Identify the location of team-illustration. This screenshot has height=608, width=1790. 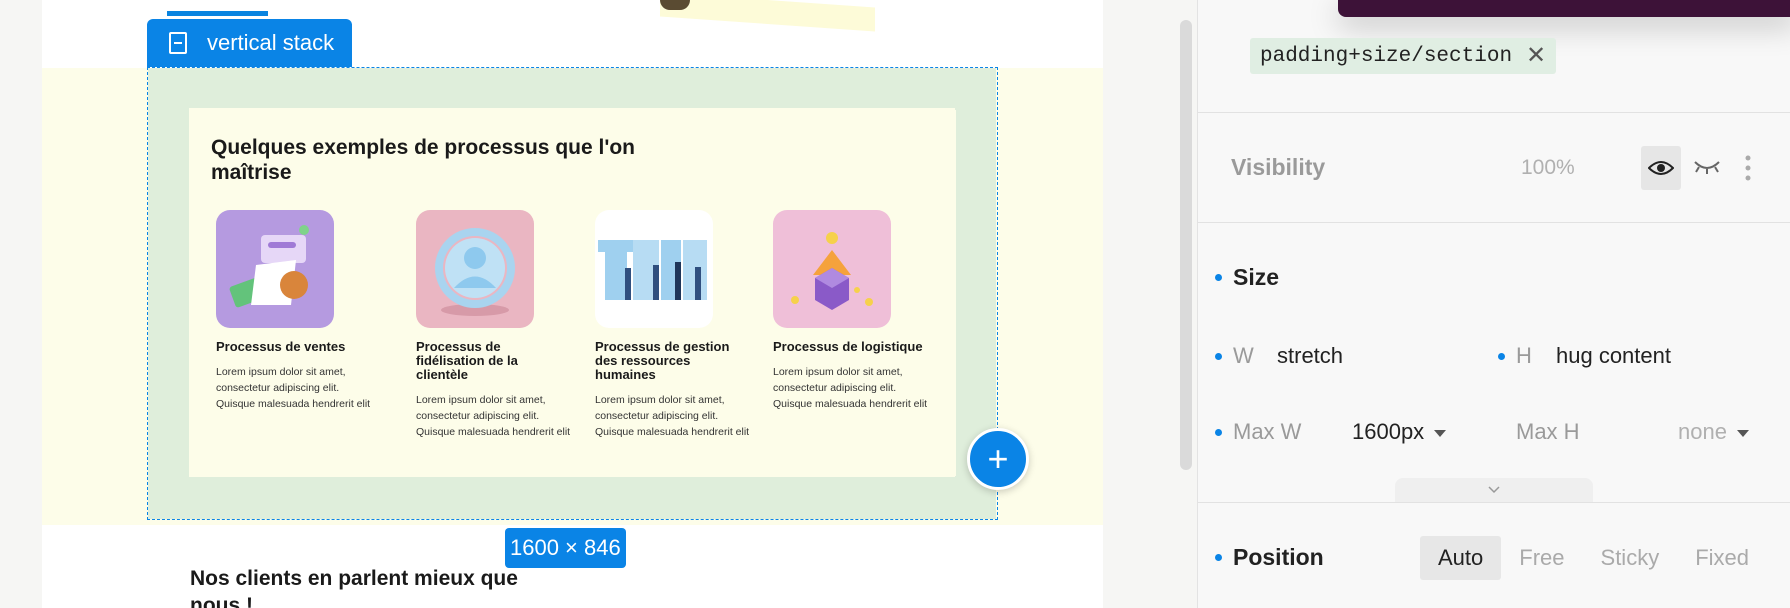
(654, 269).